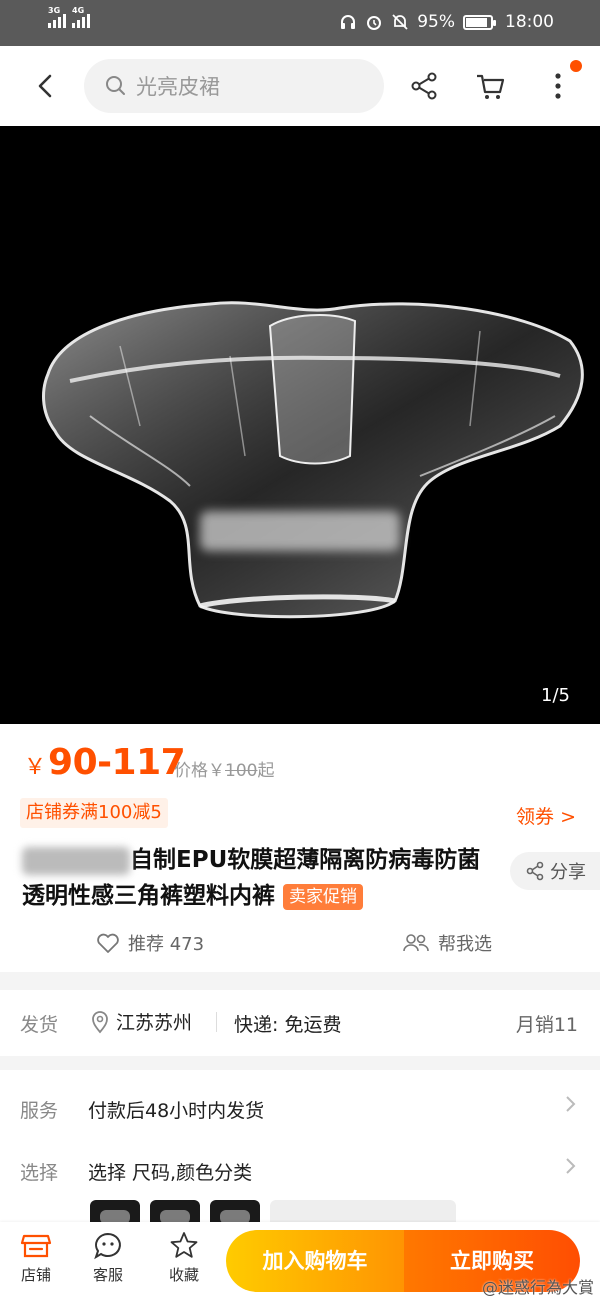  I want to click on signal-icon-2: 4G, so click(81, 17).